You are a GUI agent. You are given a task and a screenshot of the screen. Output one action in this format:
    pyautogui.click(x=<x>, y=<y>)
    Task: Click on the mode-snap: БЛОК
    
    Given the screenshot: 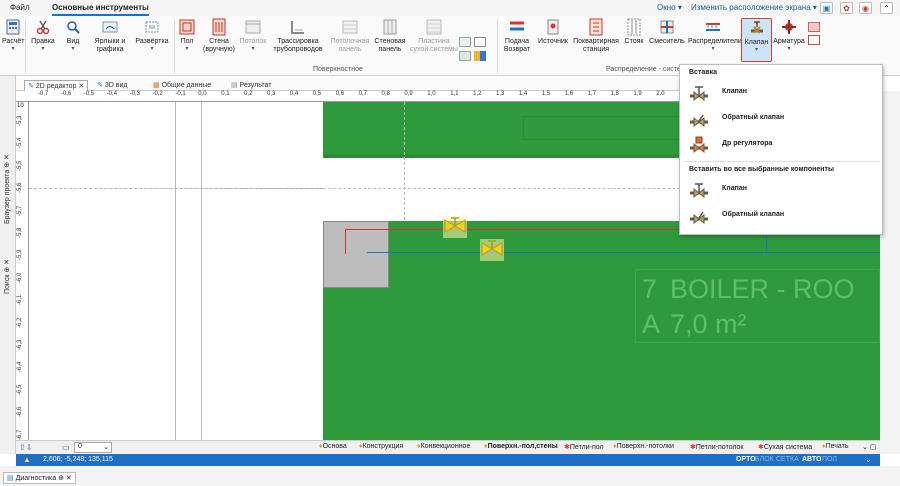 What is the action you would take?
    pyautogui.click(x=764, y=459)
    